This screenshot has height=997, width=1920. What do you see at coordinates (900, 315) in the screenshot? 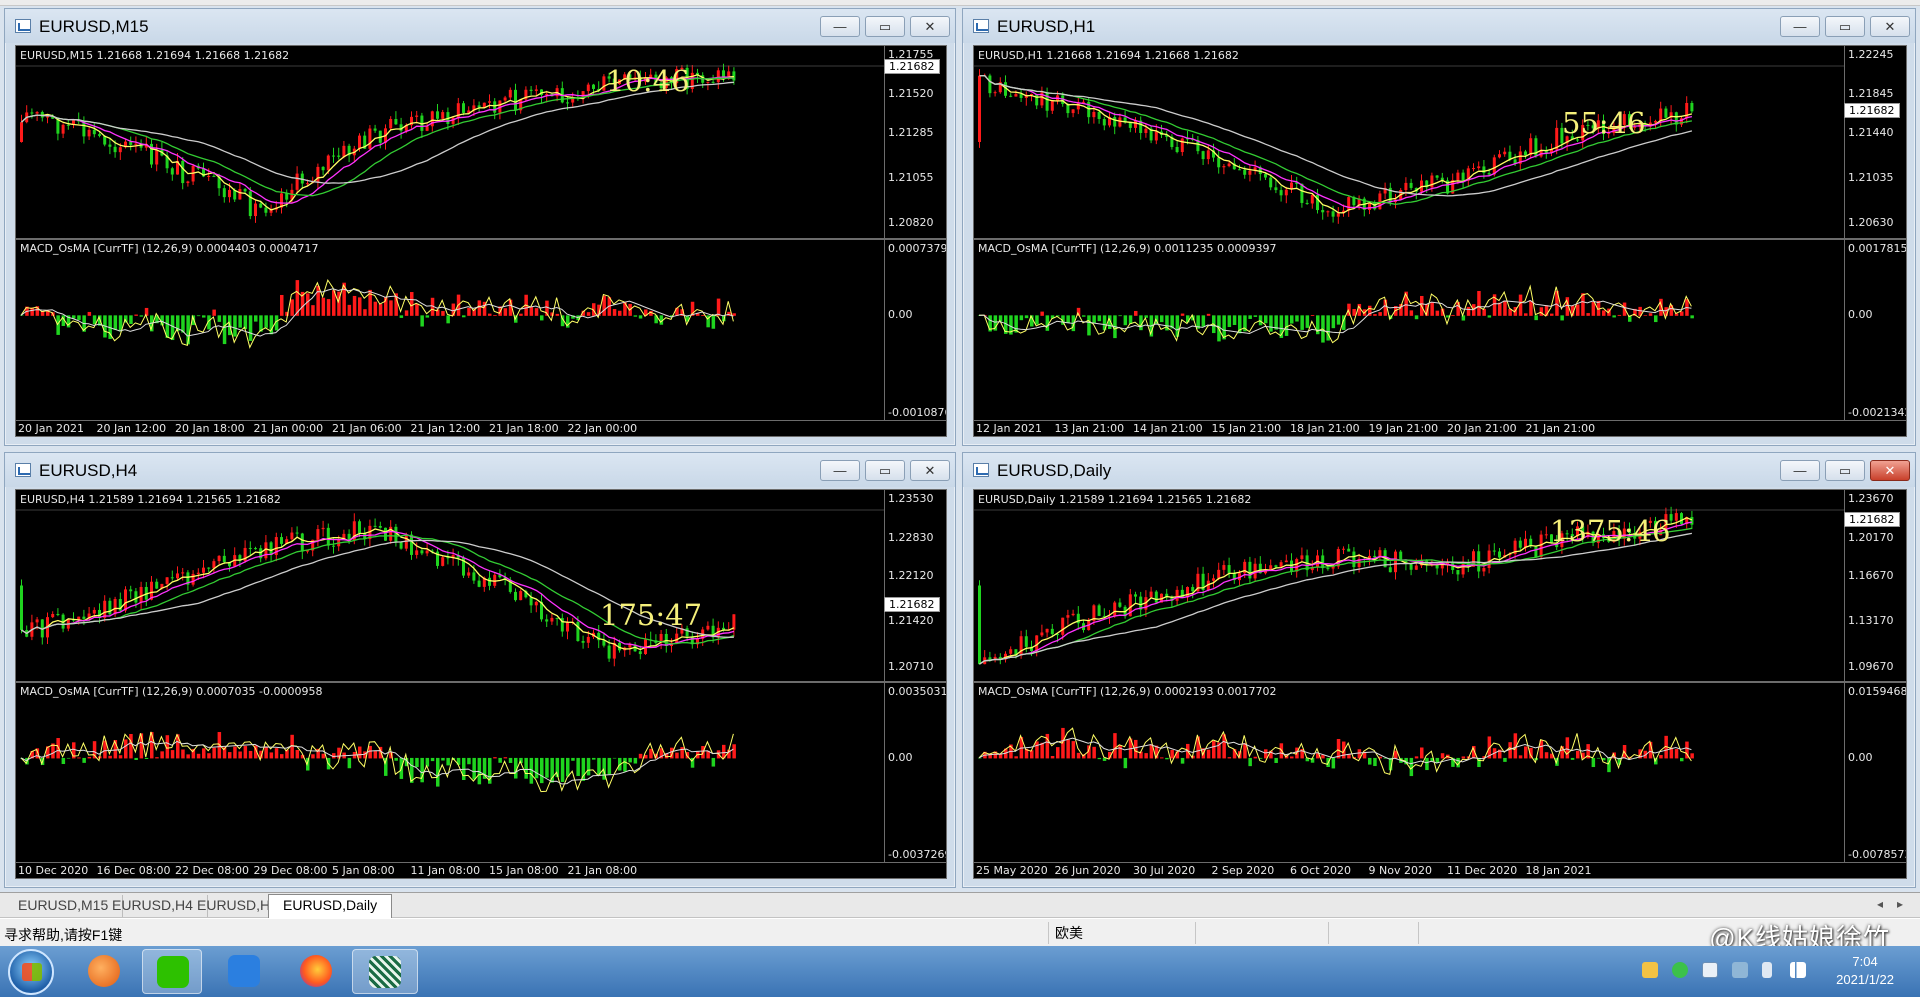
I see `macd-tick-label: 0.00` at bounding box center [900, 315].